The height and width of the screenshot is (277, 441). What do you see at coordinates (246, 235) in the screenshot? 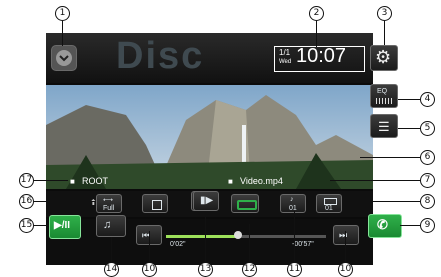
I see `progress-track` at bounding box center [246, 235].